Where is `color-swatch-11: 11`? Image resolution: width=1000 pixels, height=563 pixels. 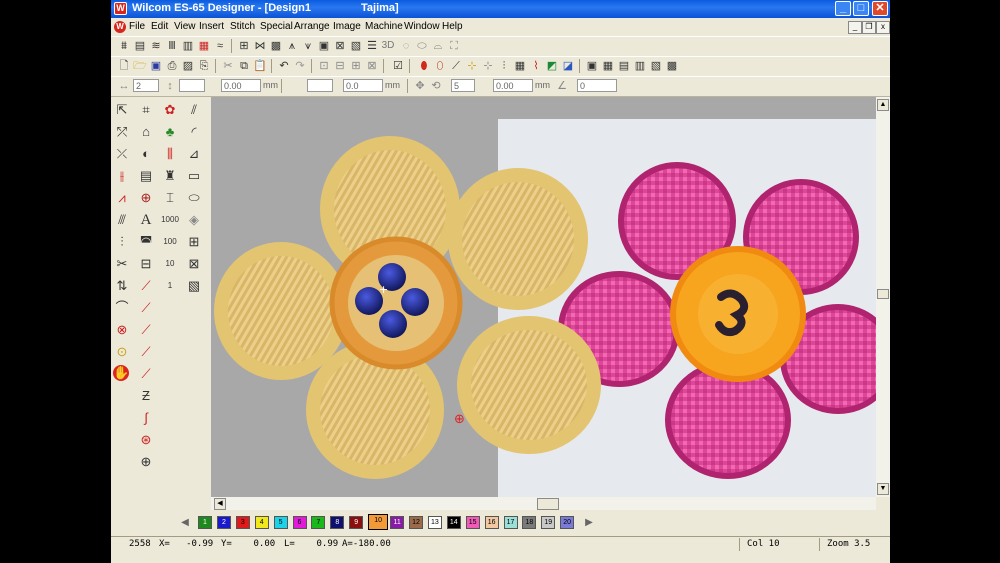 color-swatch-11: 11 is located at coordinates (397, 522).